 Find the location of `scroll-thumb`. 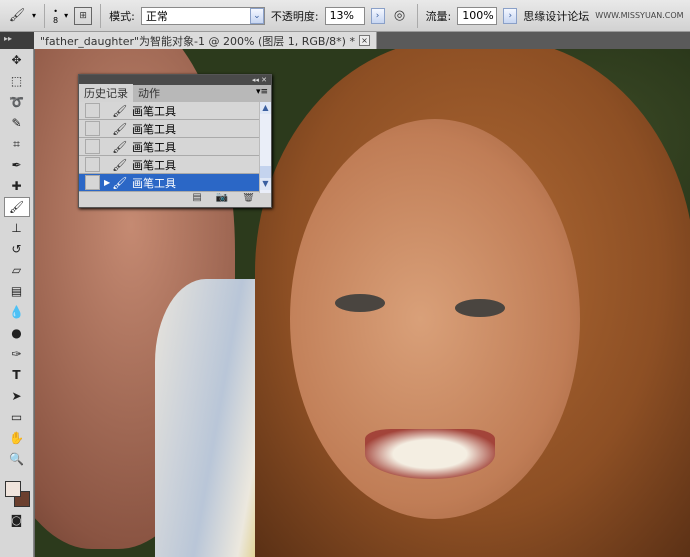

scroll-thumb is located at coordinates (265, 172).